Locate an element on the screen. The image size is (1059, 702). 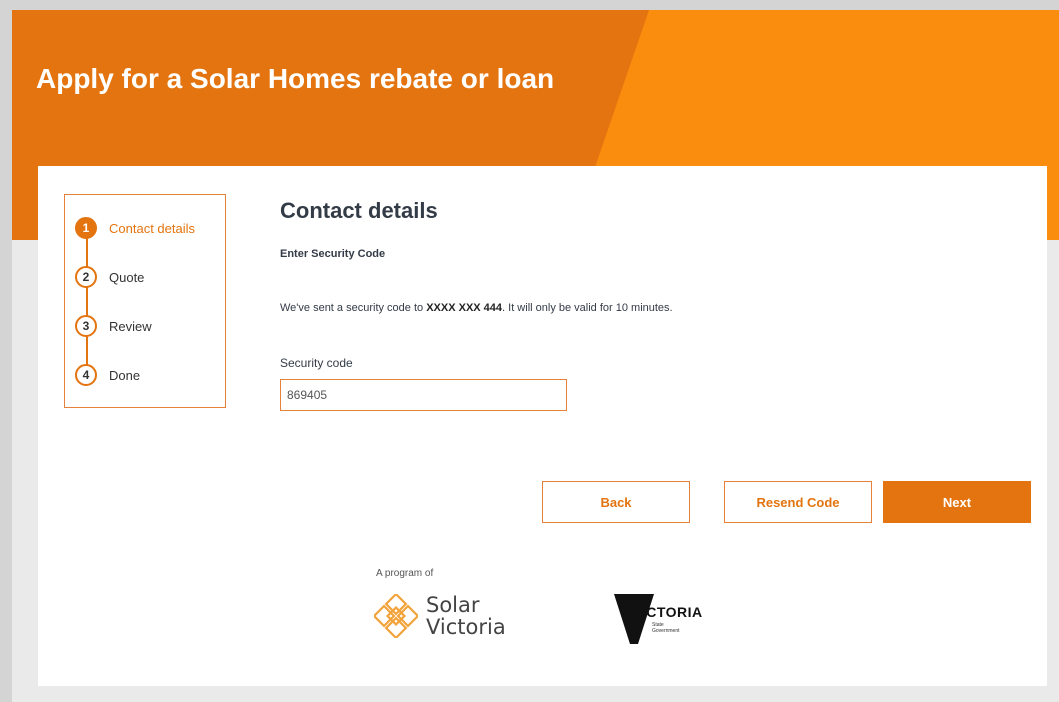
security-code-heading: Enter Security Code is located at coordinates (333, 254).